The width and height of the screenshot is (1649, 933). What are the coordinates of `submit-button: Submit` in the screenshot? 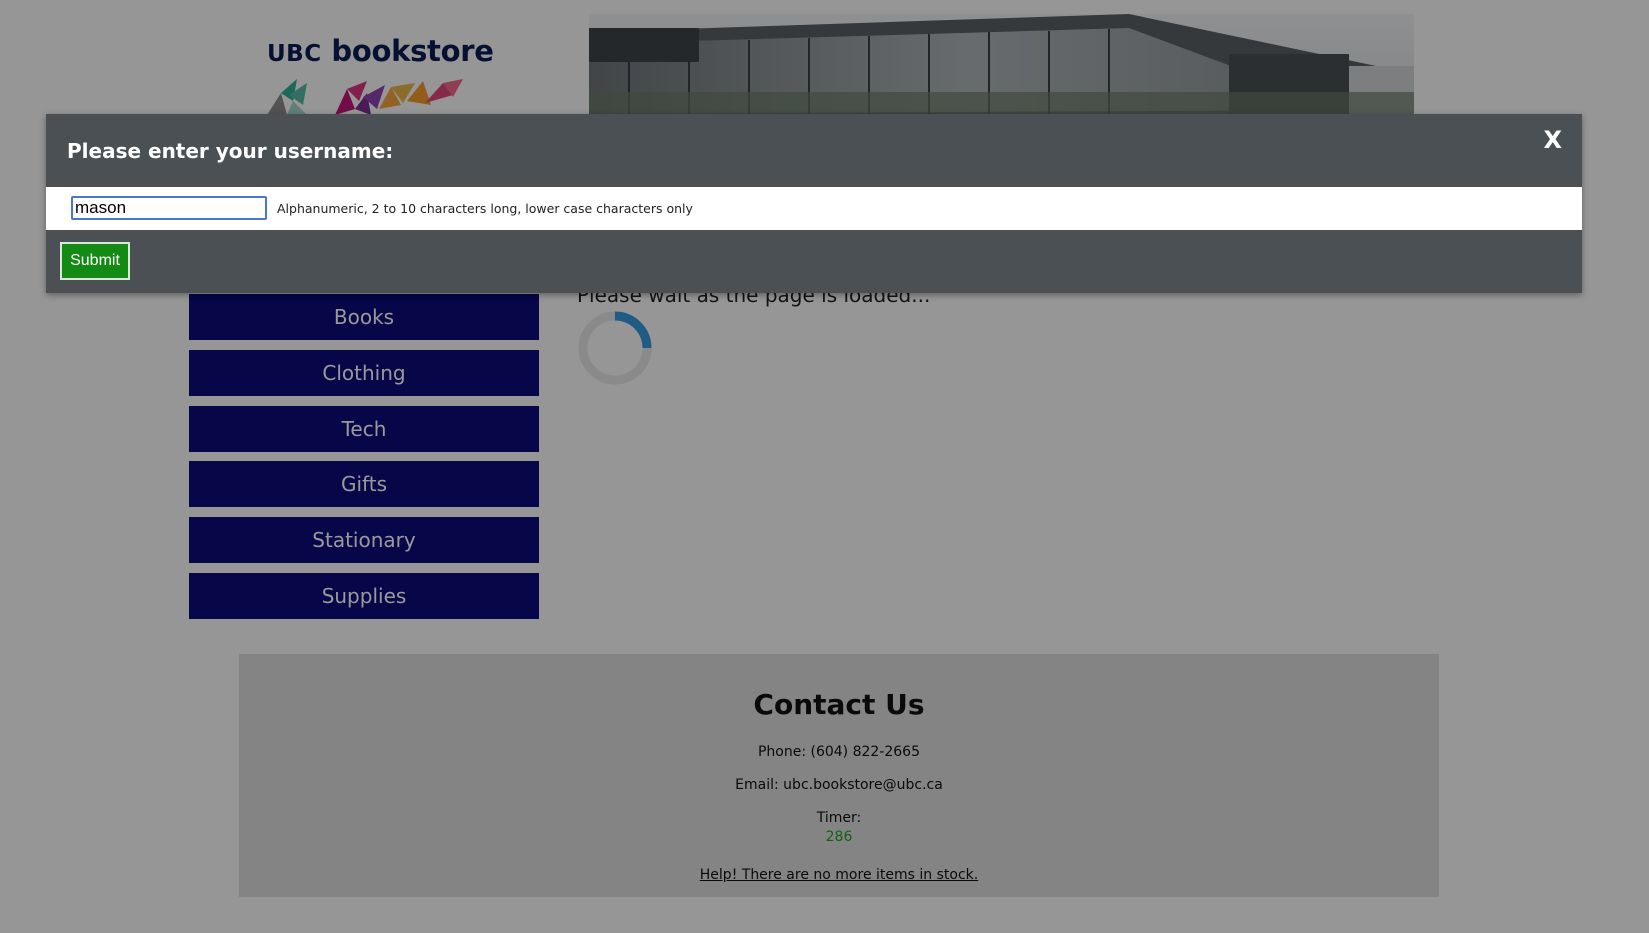 It's located at (95, 261).